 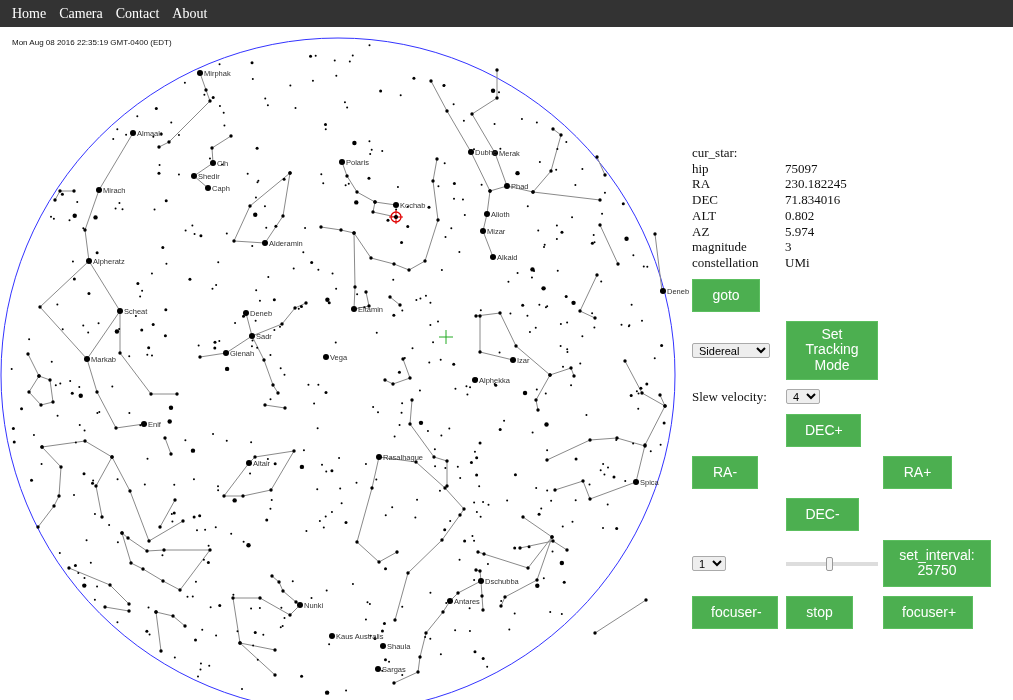 I want to click on tracking-mode-select: Sidereal, so click(x=731, y=350).